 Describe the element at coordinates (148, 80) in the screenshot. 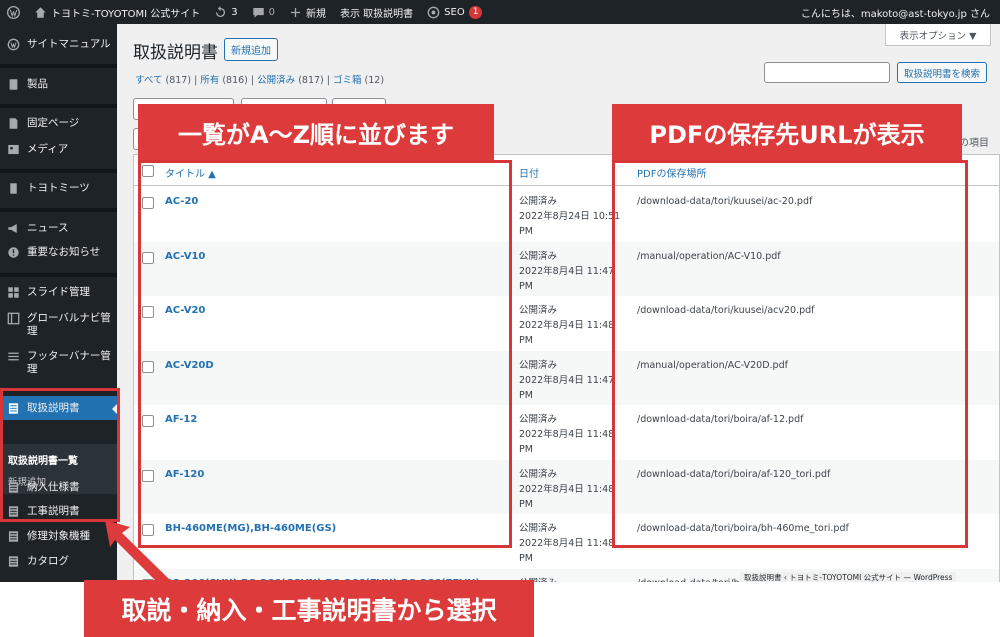

I see `filter-all: すべて` at that location.